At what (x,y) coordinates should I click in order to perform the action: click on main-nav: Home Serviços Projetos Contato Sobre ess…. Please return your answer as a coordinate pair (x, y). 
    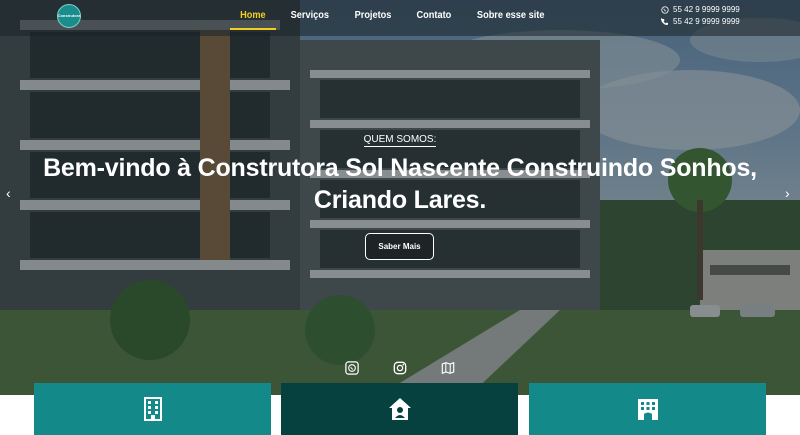
    Looking at the image, I should click on (393, 15).